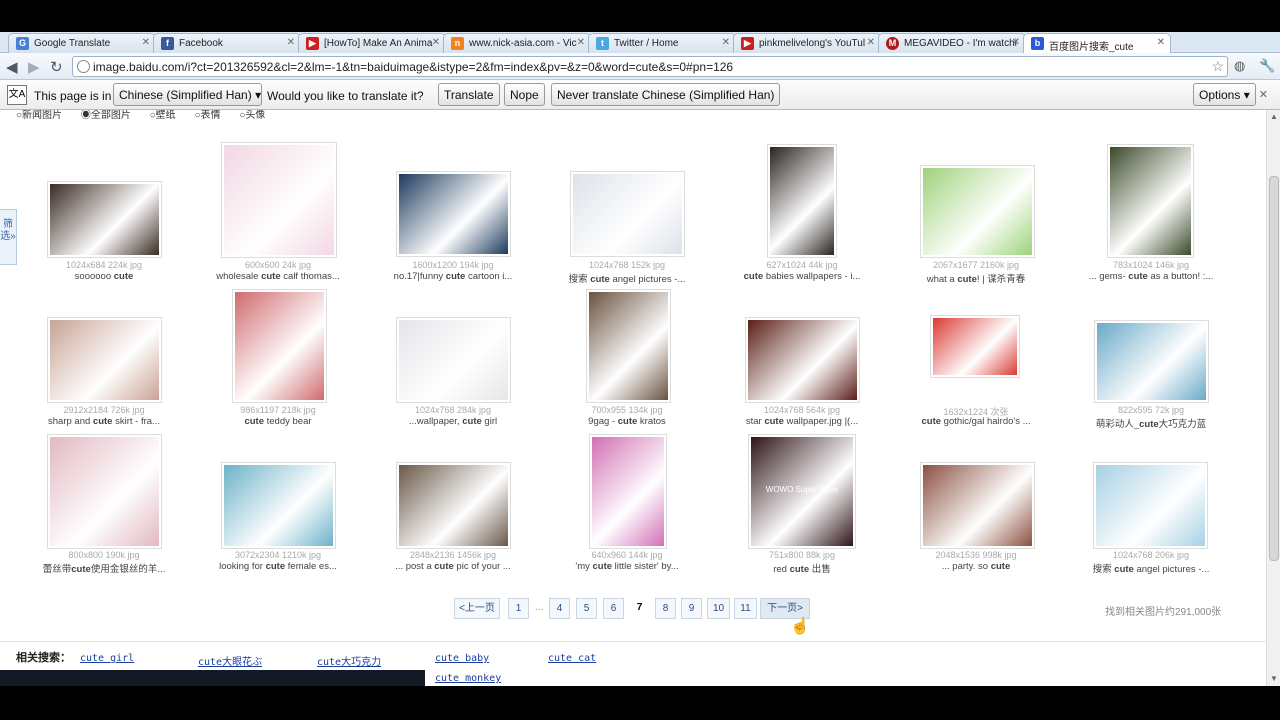  I want to click on related-search-link: cute cat, so click(572, 658).